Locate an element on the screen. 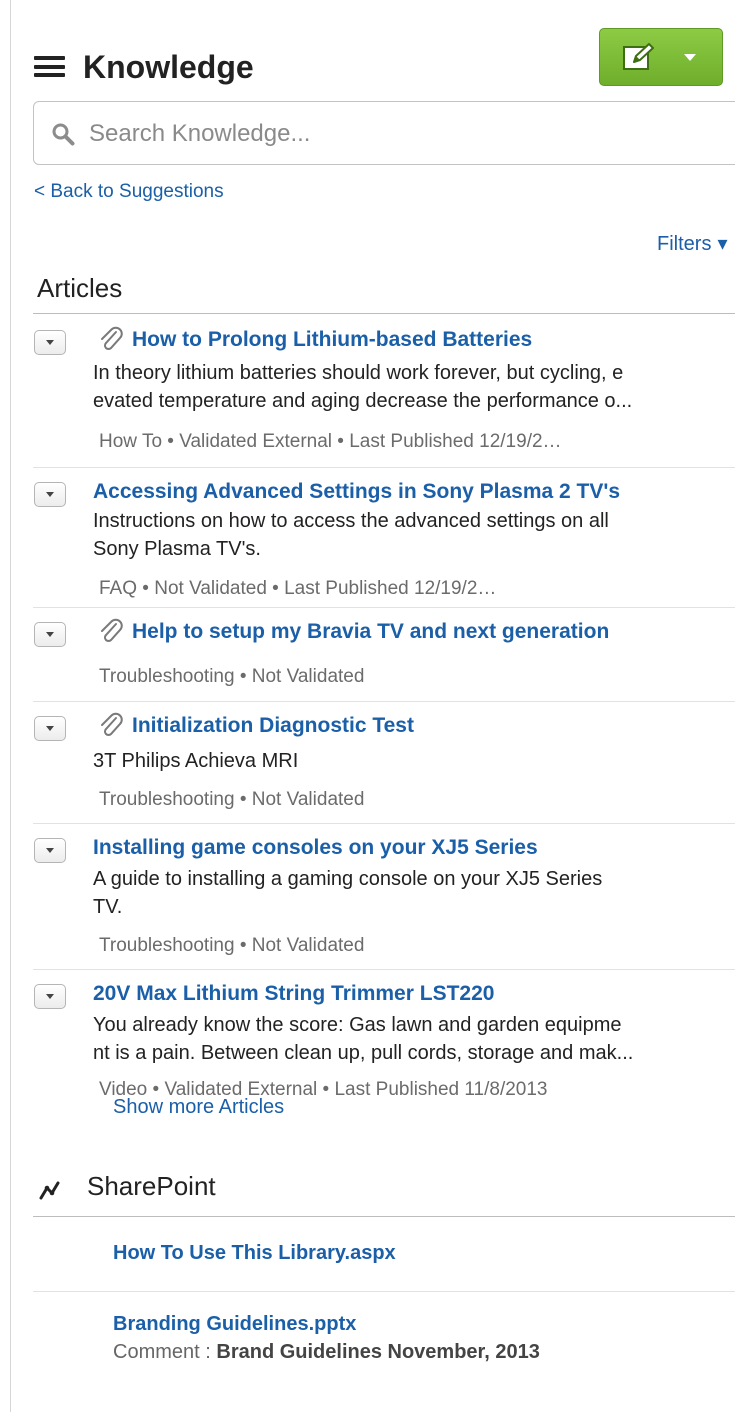 The image size is (735, 1412). sharepoint-heading: SharePoint is located at coordinates (151, 1186).